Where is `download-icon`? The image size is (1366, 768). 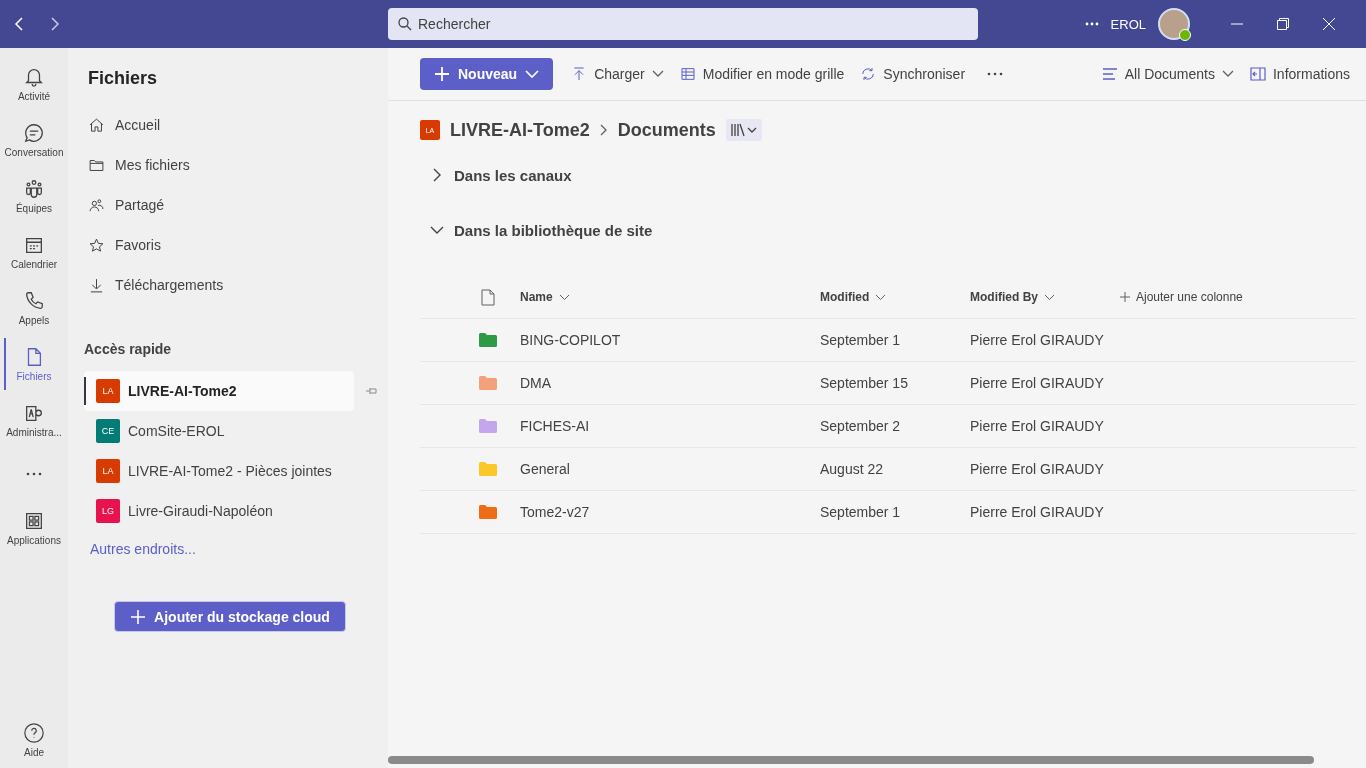
download-icon is located at coordinates (96, 285).